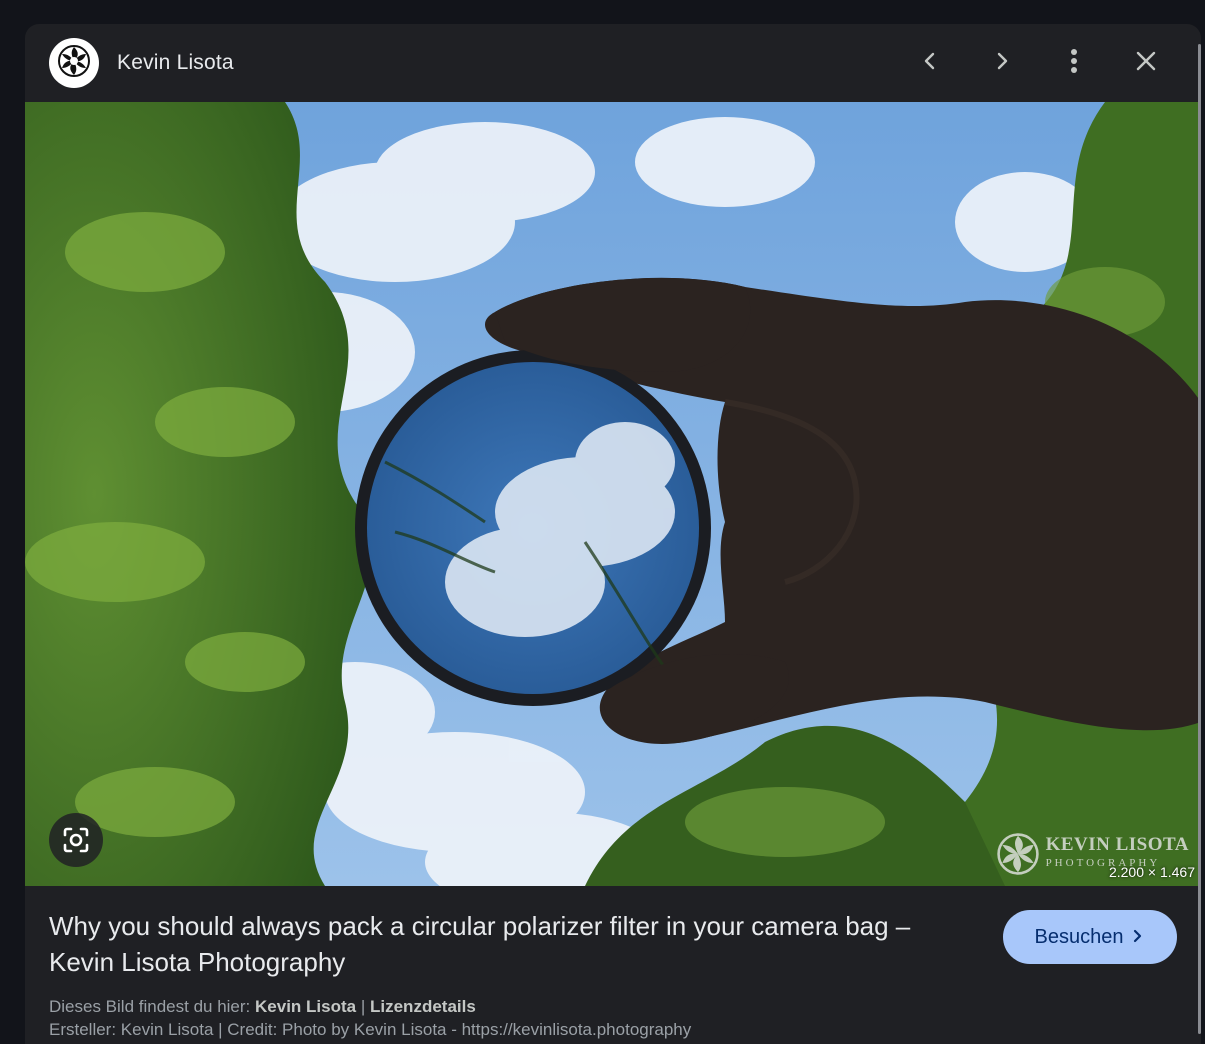  Describe the element at coordinates (1018, 854) in the screenshot. I see `watermark-aperture-icon` at that location.